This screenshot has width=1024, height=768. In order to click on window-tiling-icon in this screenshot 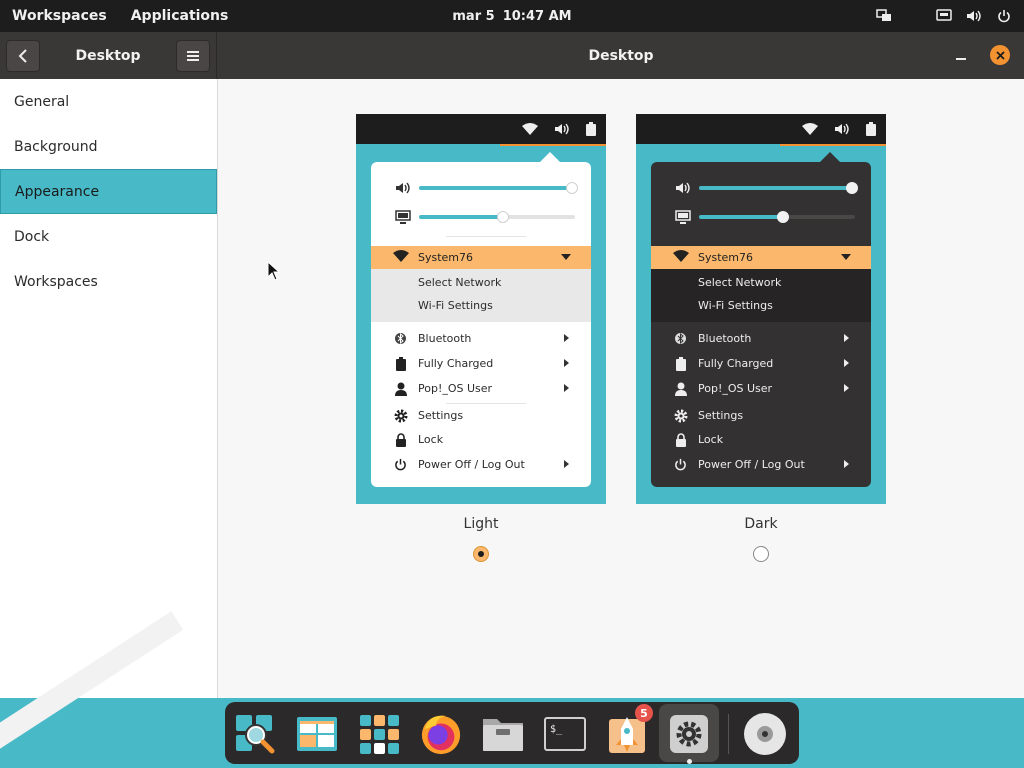, I will do `click(884, 16)`.